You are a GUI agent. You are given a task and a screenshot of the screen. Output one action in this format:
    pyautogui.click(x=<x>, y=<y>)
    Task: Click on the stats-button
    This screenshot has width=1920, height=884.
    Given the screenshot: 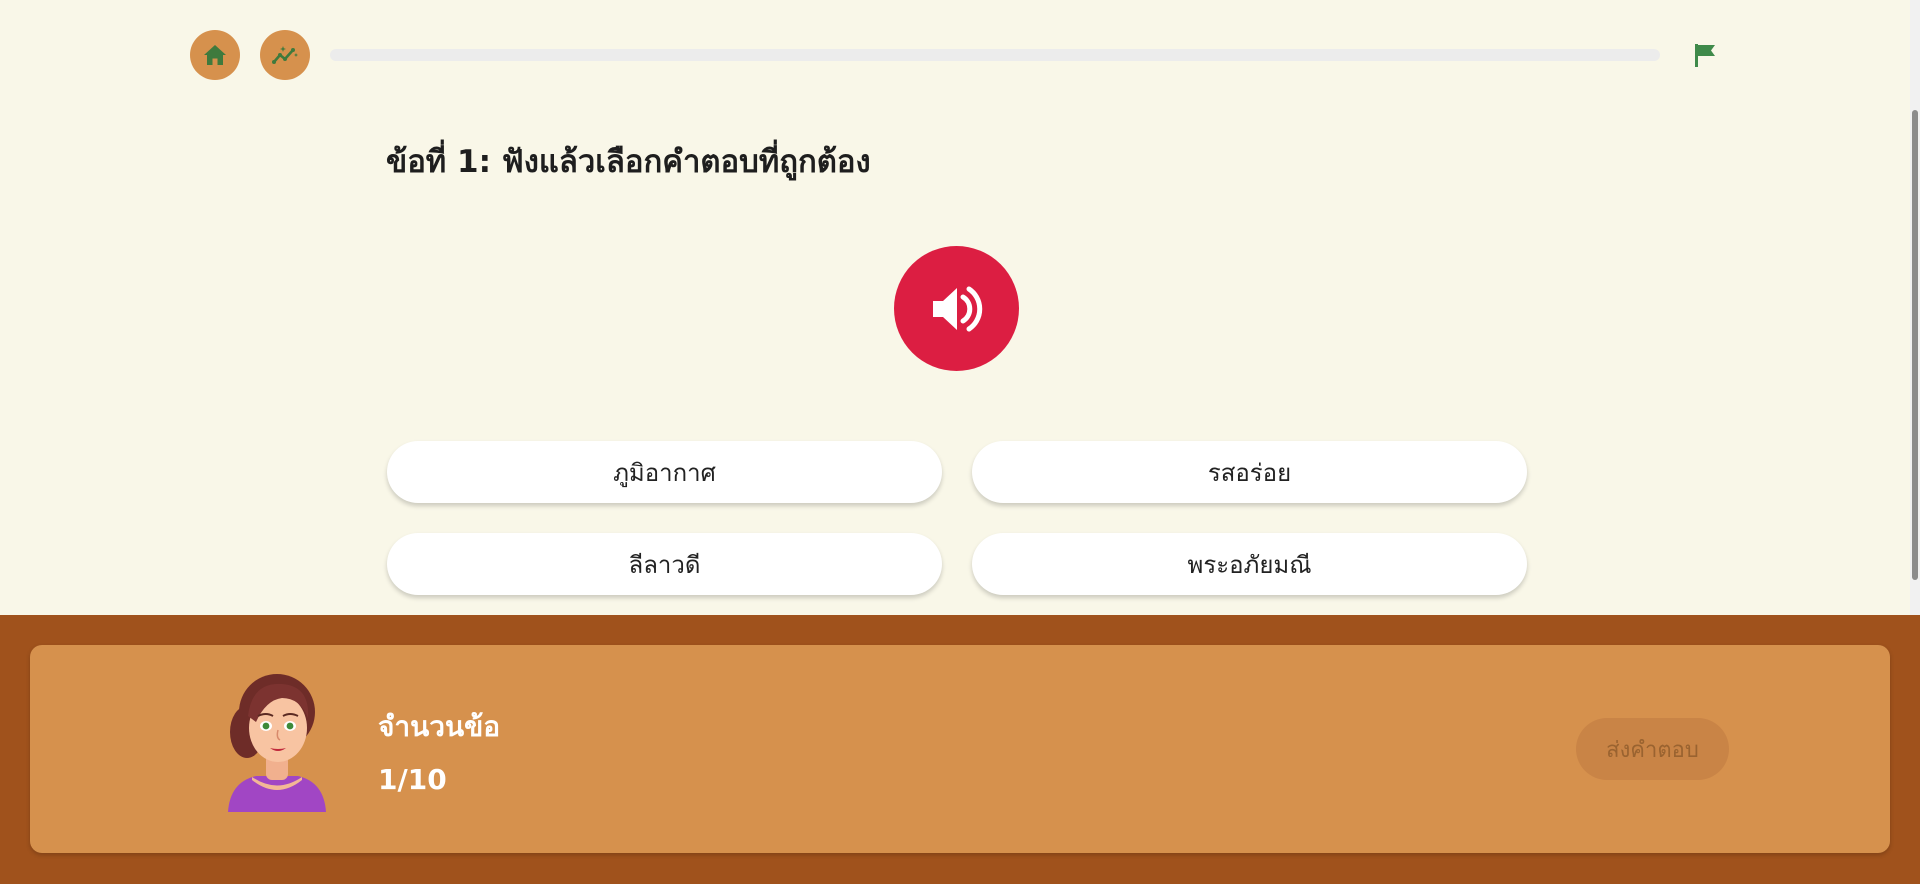 What is the action you would take?
    pyautogui.click(x=285, y=55)
    